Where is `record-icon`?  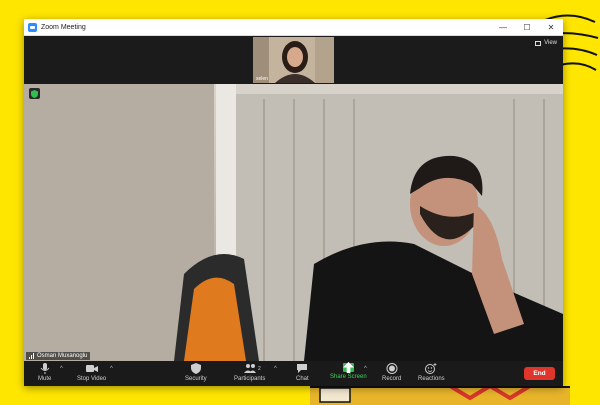
record-icon is located at coordinates (392, 368).